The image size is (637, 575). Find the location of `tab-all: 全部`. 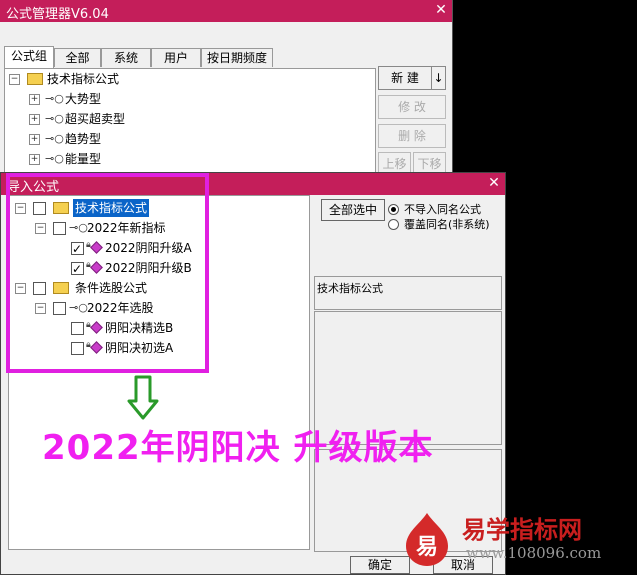

tab-all: 全部 is located at coordinates (77, 57).